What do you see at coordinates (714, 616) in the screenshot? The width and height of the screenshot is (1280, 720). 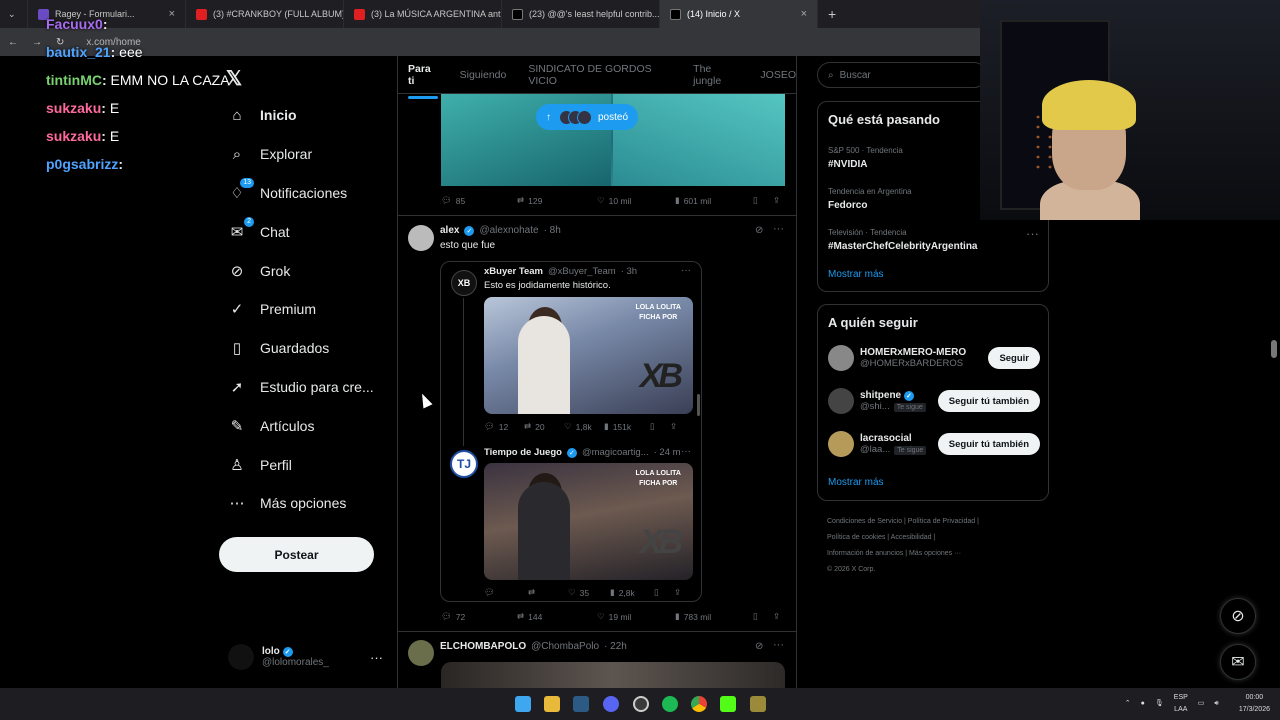 I see `views-button: ▮ 783 mil` at bounding box center [714, 616].